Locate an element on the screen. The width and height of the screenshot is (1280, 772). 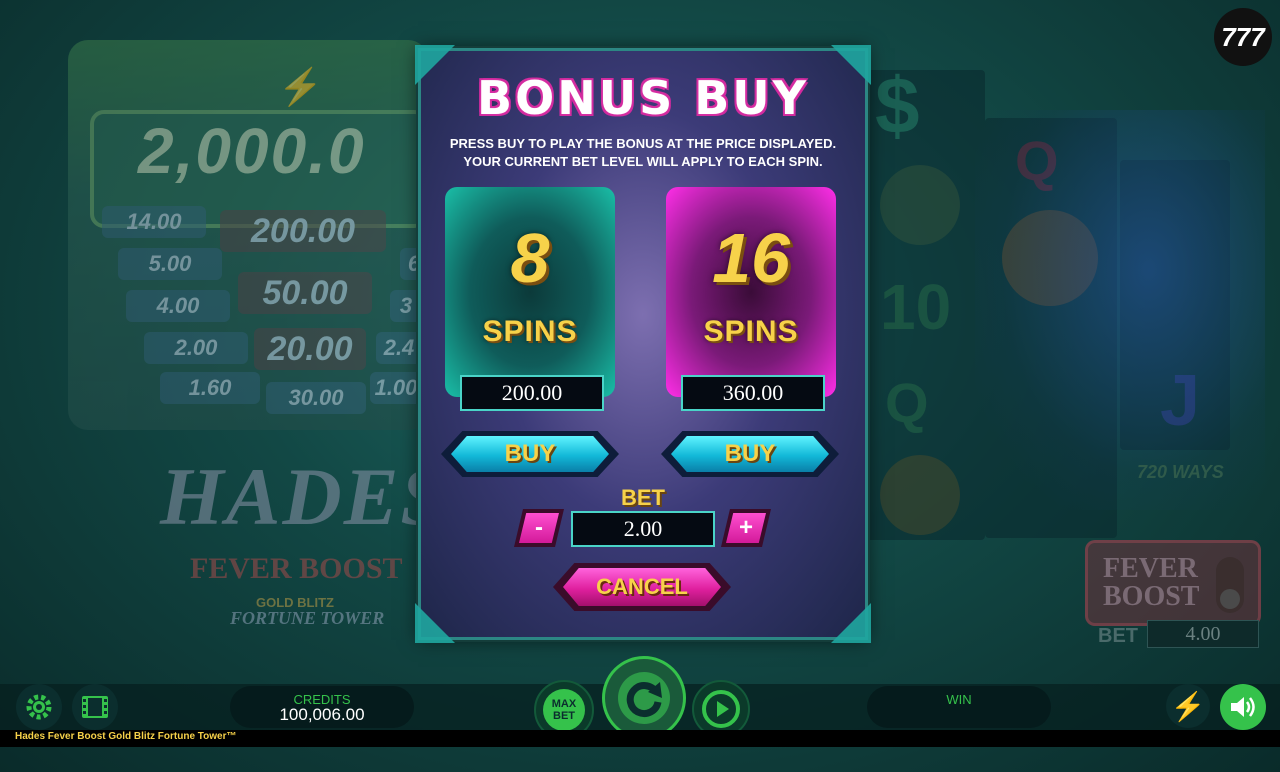
bonus-option-card-8: 8 SPINS is located at coordinates (530, 292).